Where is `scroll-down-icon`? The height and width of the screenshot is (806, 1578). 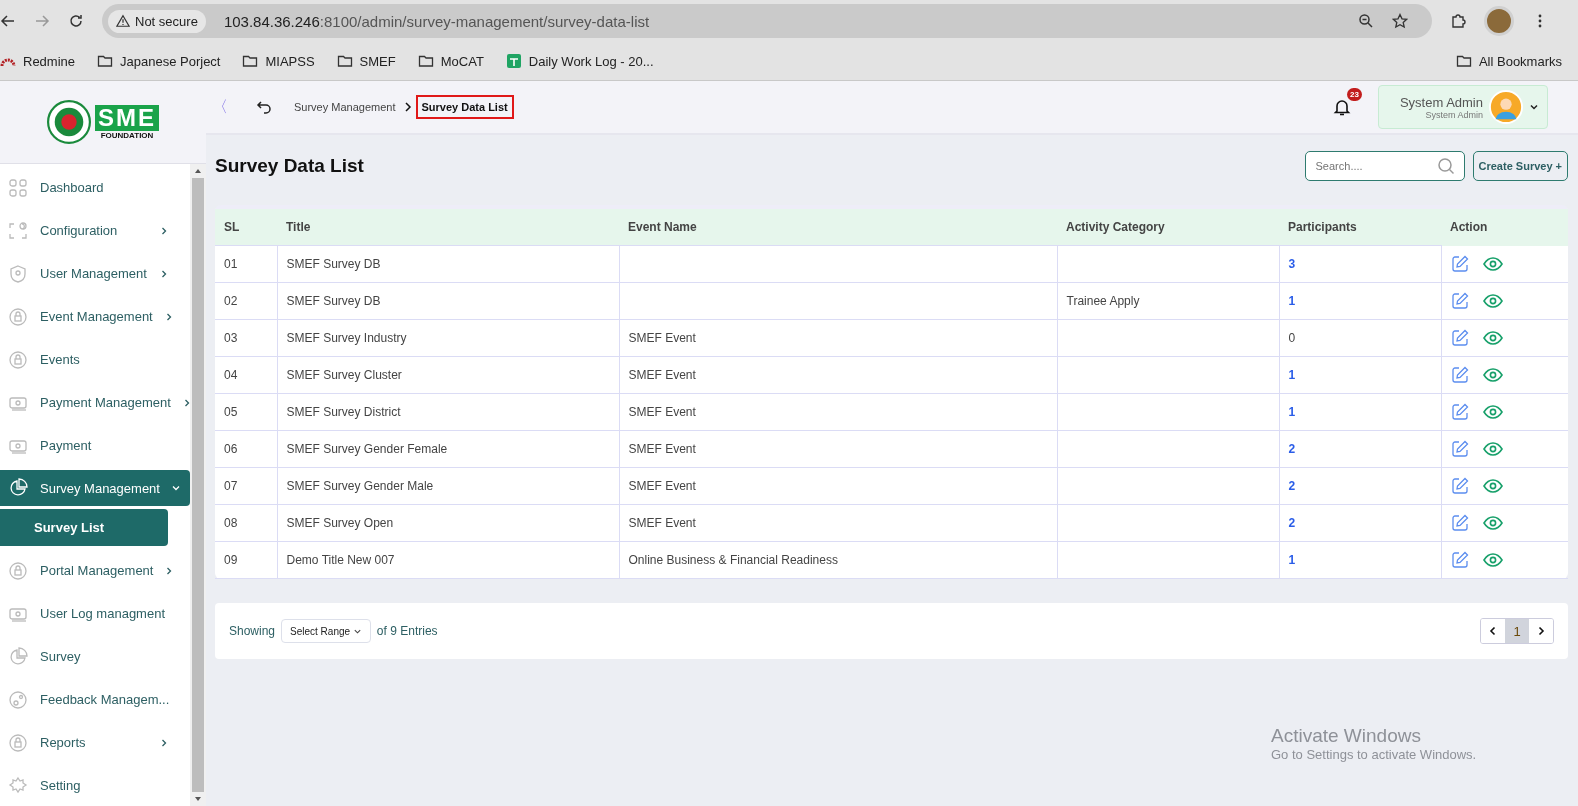
scroll-down-icon is located at coordinates (198, 799).